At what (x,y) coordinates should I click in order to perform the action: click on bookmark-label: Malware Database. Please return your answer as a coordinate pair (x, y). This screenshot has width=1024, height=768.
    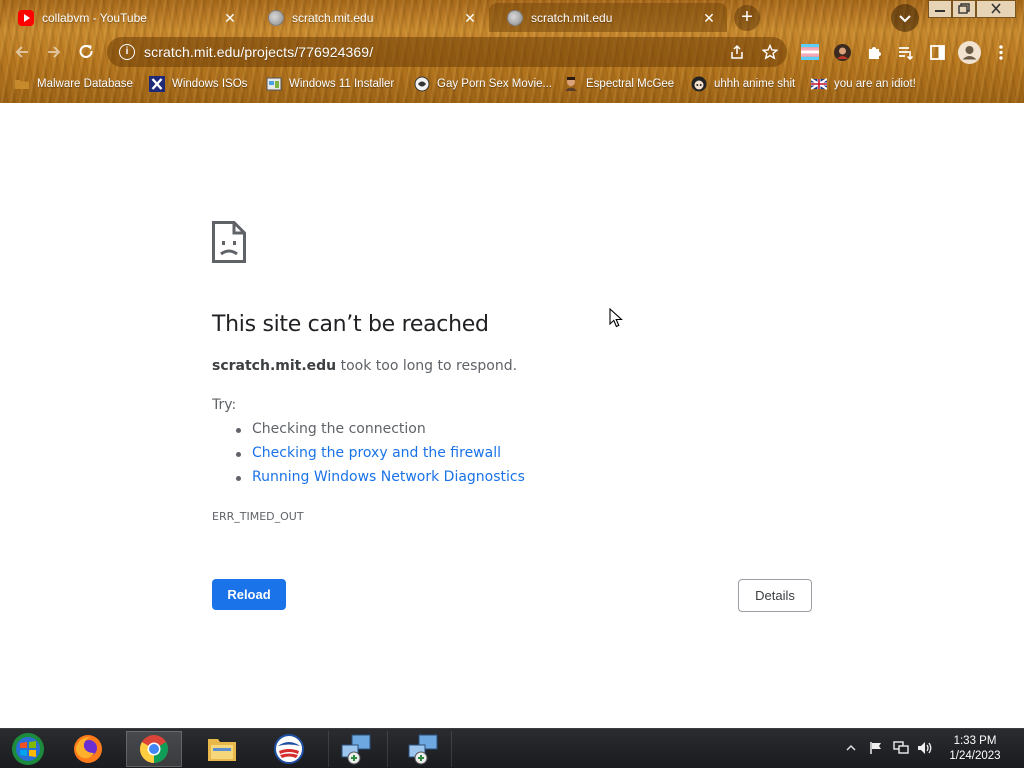
    Looking at the image, I should click on (85, 84).